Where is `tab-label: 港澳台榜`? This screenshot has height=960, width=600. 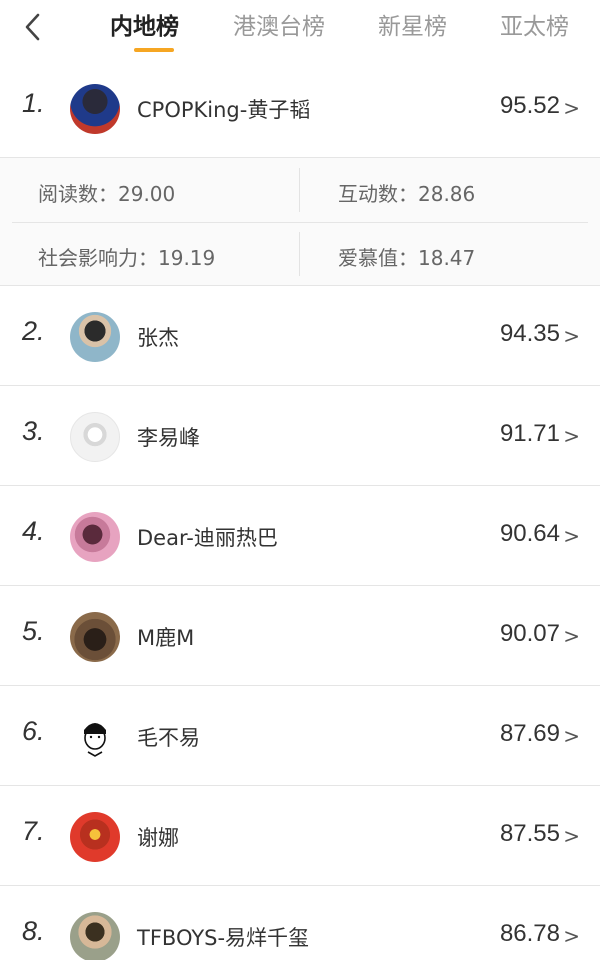 tab-label: 港澳台榜 is located at coordinates (279, 27).